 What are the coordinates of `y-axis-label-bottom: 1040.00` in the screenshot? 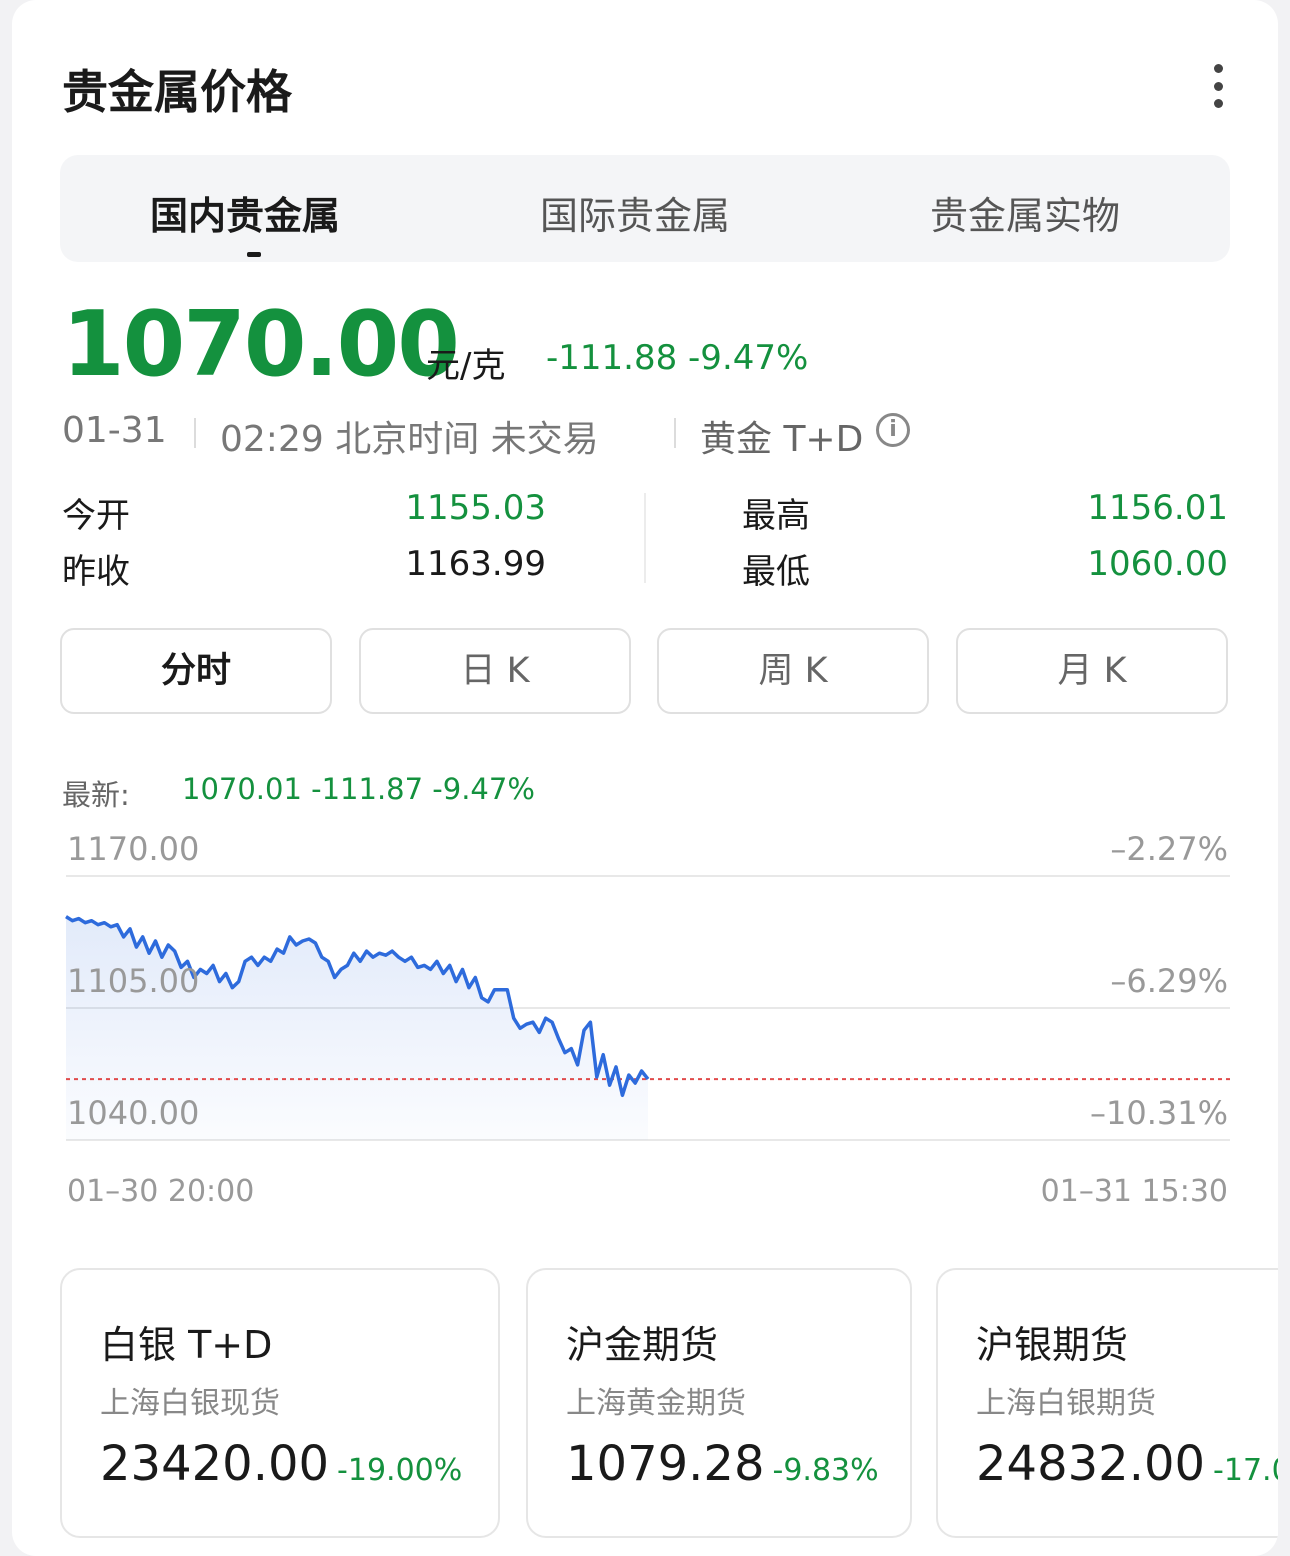 It's located at (133, 1113).